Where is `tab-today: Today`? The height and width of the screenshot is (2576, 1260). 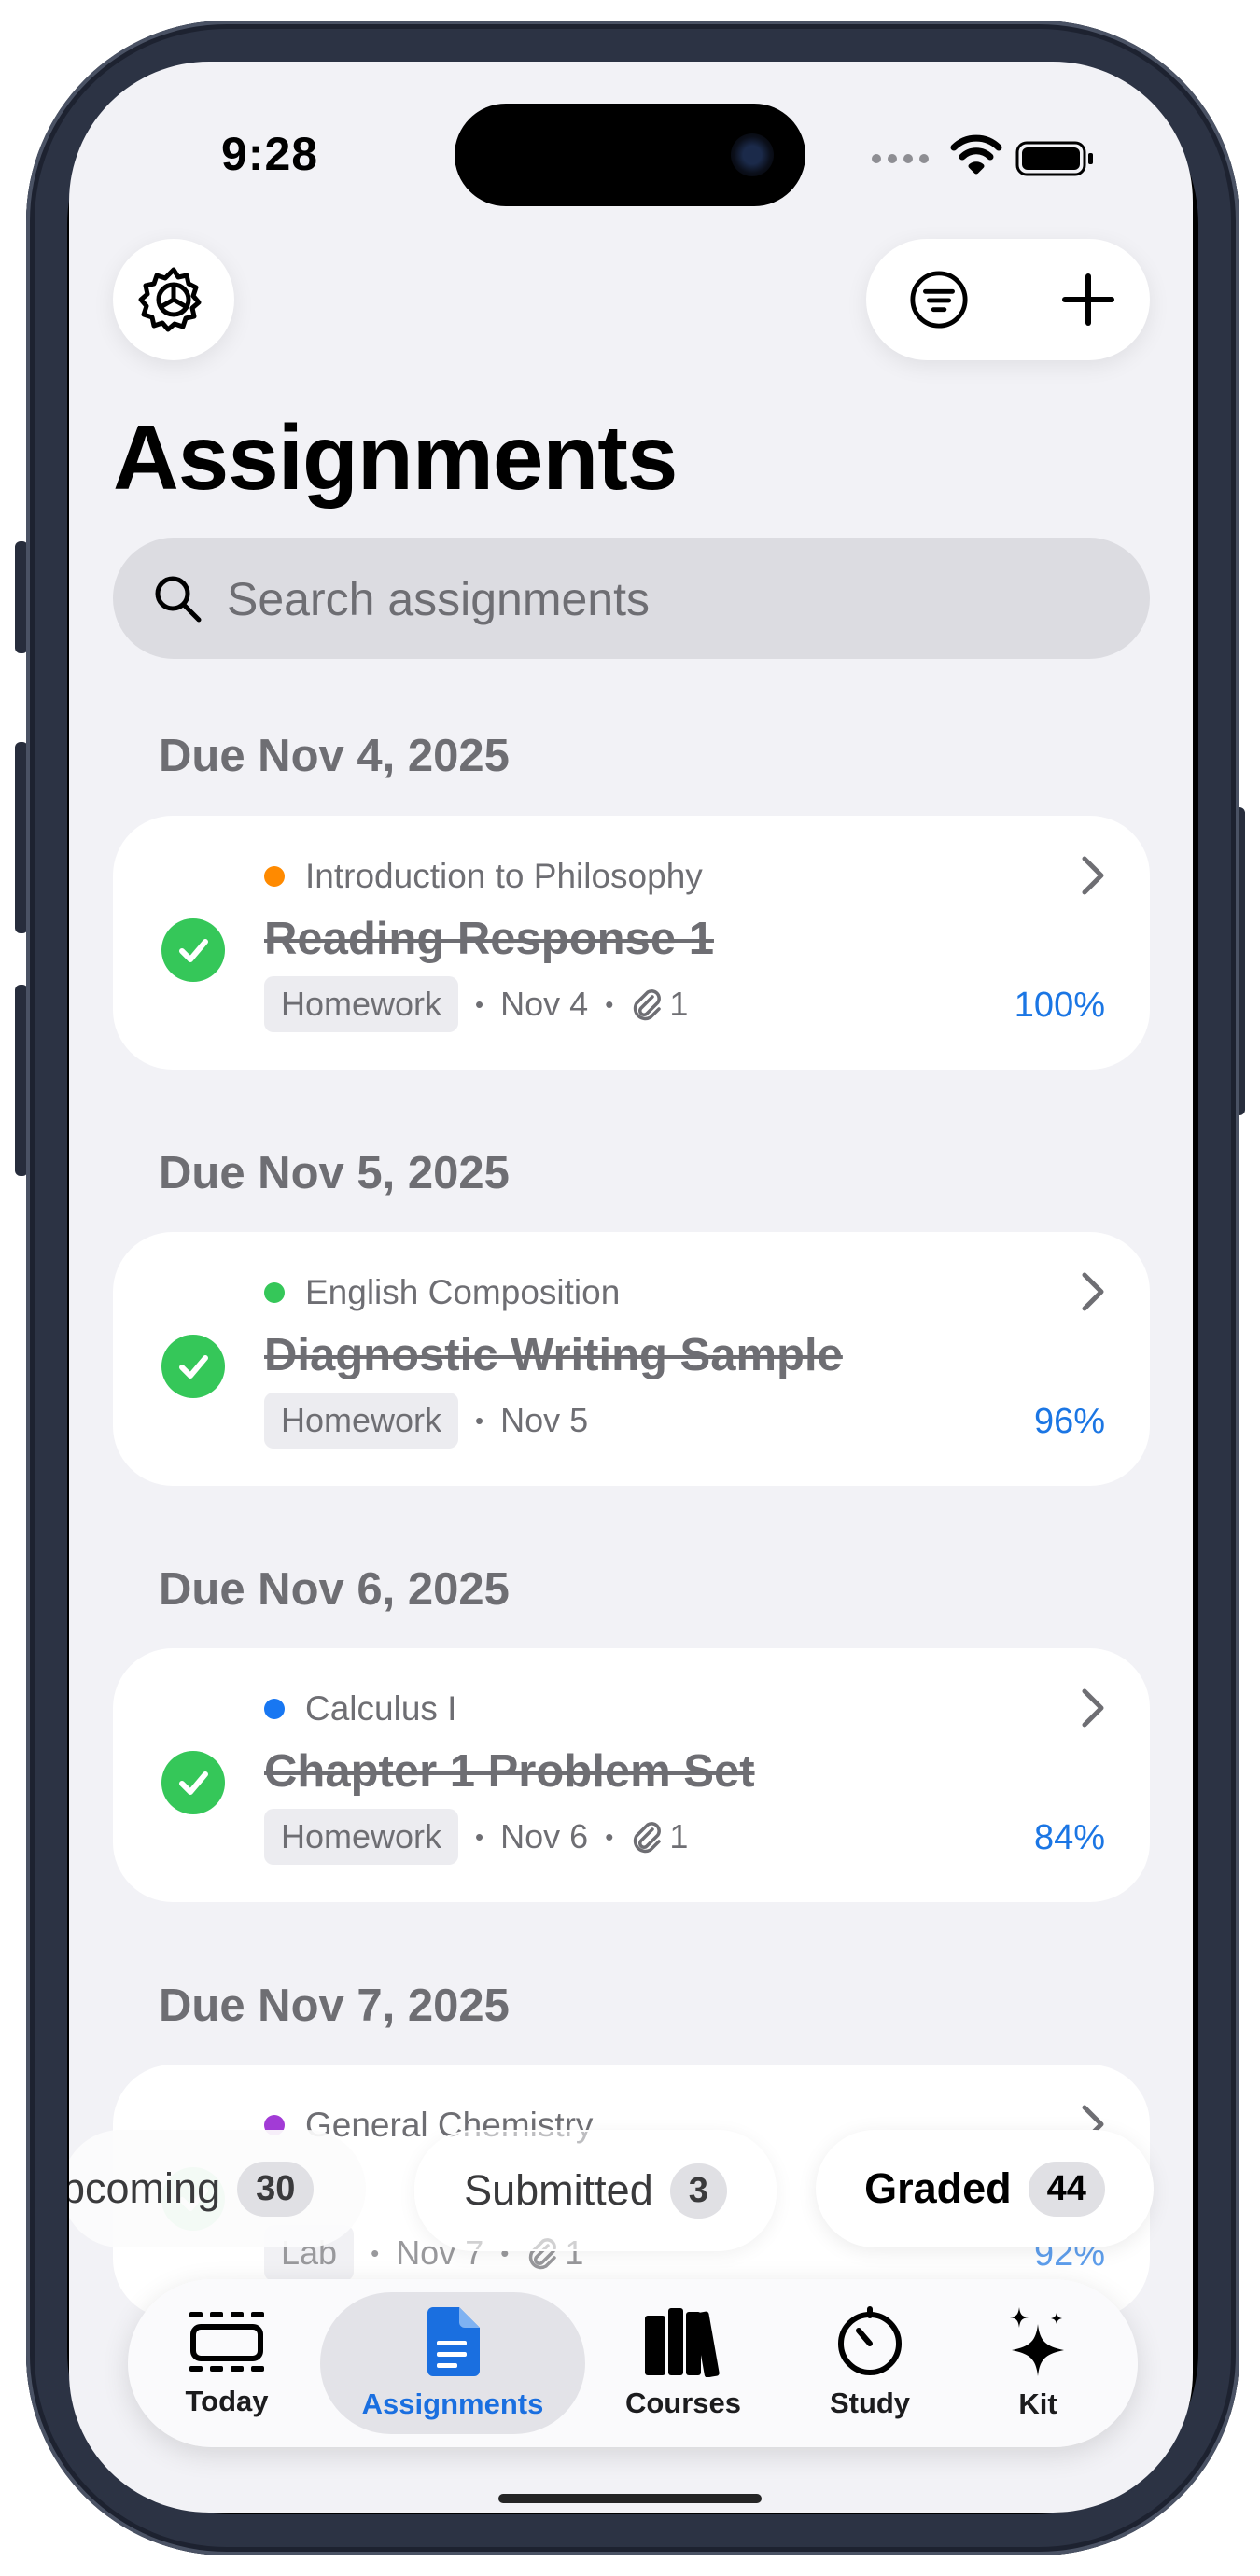
tab-today: Today is located at coordinates (227, 2363).